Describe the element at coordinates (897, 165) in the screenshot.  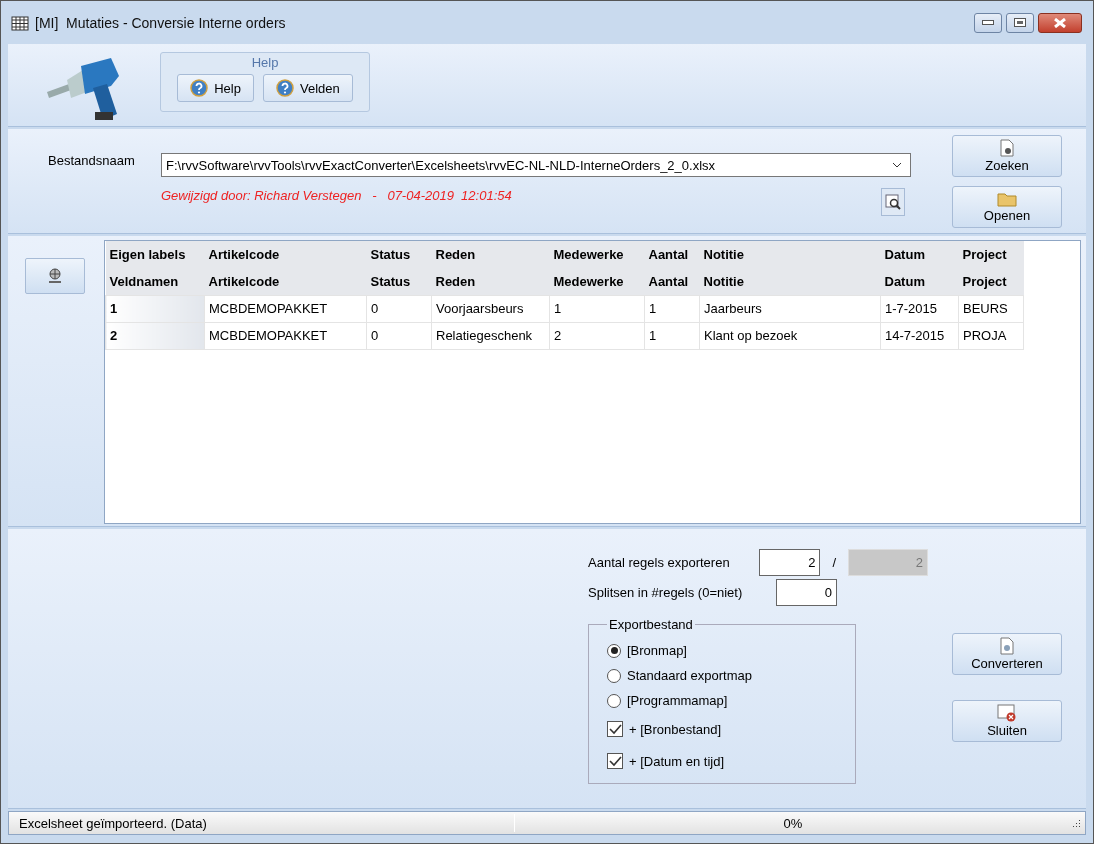
I see `chevron-icon` at that location.